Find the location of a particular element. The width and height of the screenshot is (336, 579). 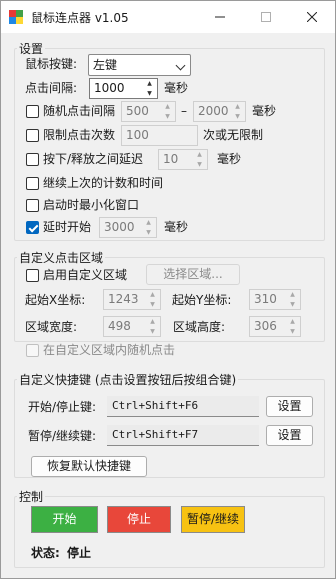

set-start-stop-button: 设置 is located at coordinates (289, 406).